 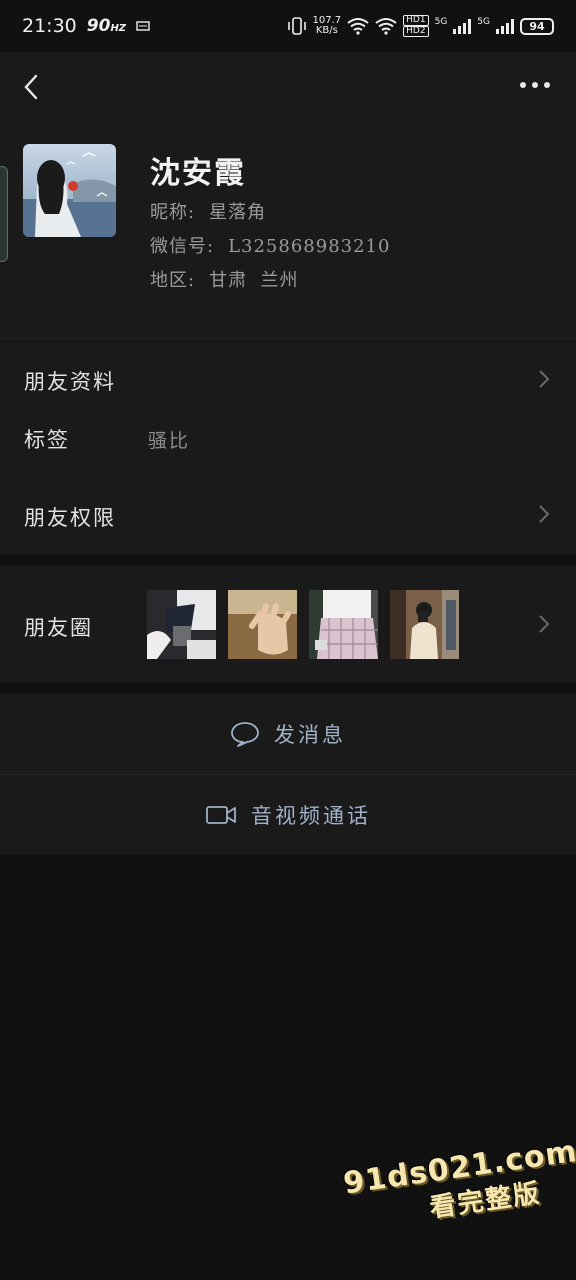 I want to click on sim2-network-type: 5G, so click(x=483, y=22).